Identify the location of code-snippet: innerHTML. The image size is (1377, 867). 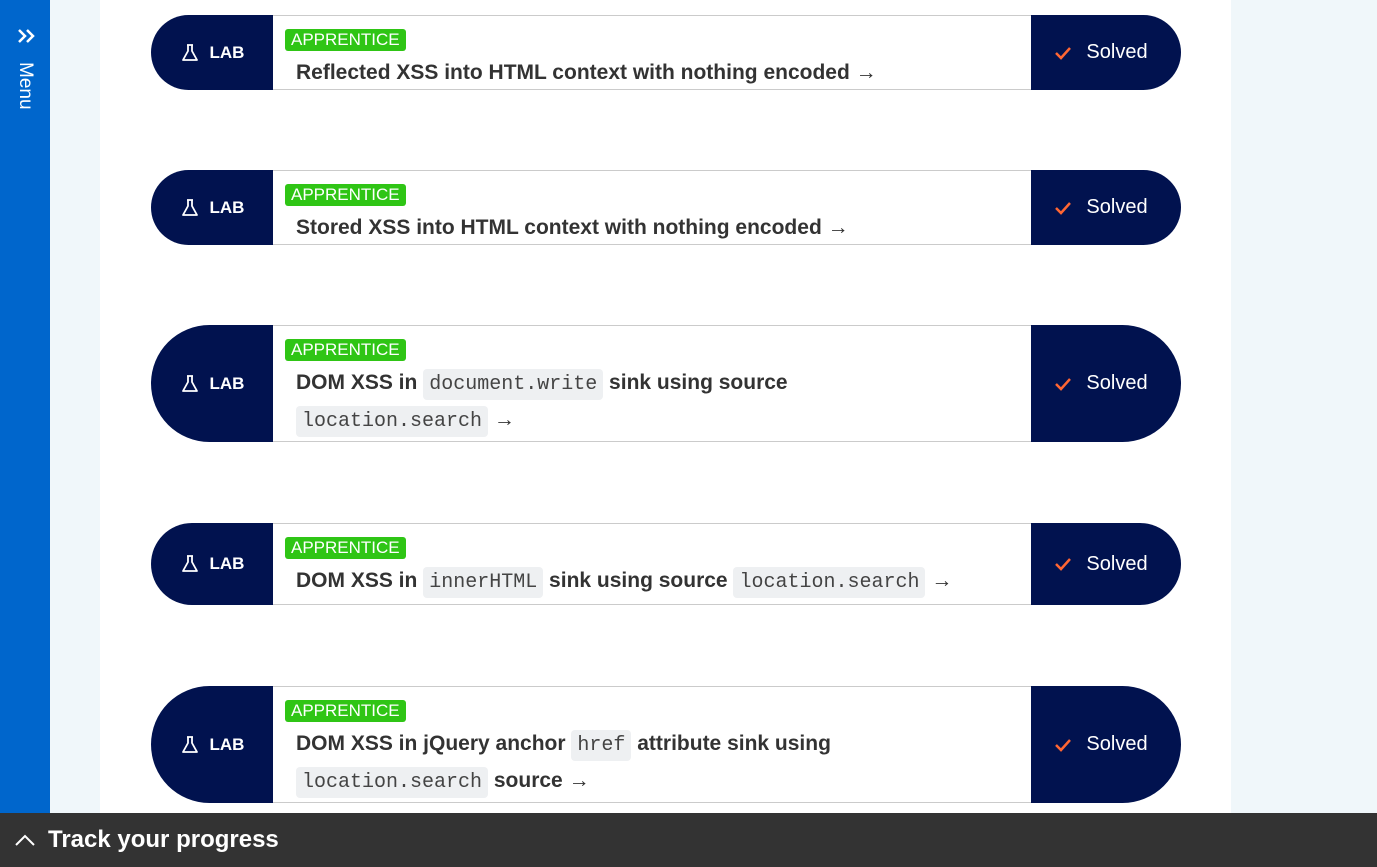
(483, 582).